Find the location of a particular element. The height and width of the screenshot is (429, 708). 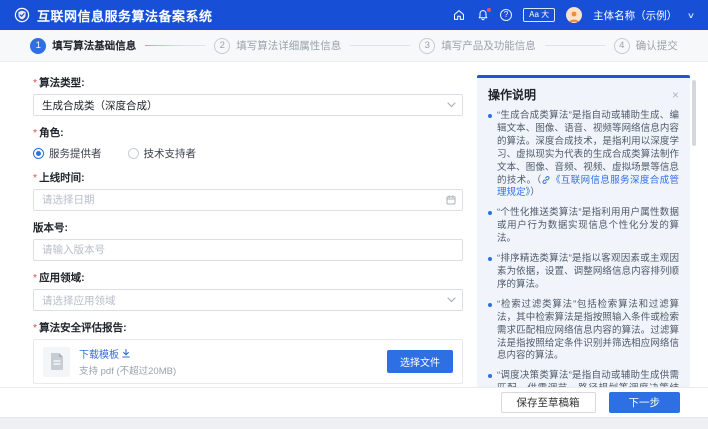

step-3: 3 填写产品及功能信息 is located at coordinates (477, 45).